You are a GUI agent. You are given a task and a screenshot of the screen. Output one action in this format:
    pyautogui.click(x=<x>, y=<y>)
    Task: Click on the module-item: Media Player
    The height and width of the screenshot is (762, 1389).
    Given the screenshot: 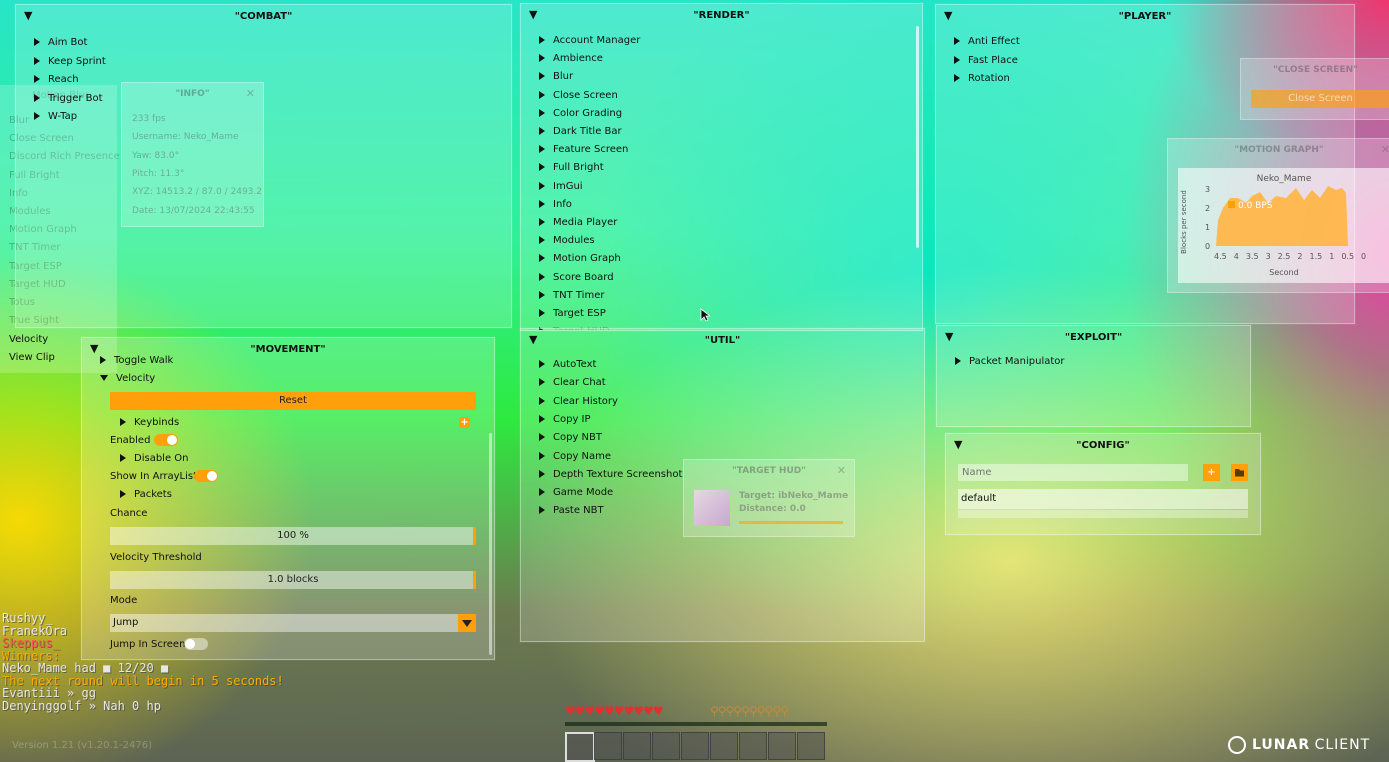 What is the action you would take?
    pyautogui.click(x=578, y=222)
    